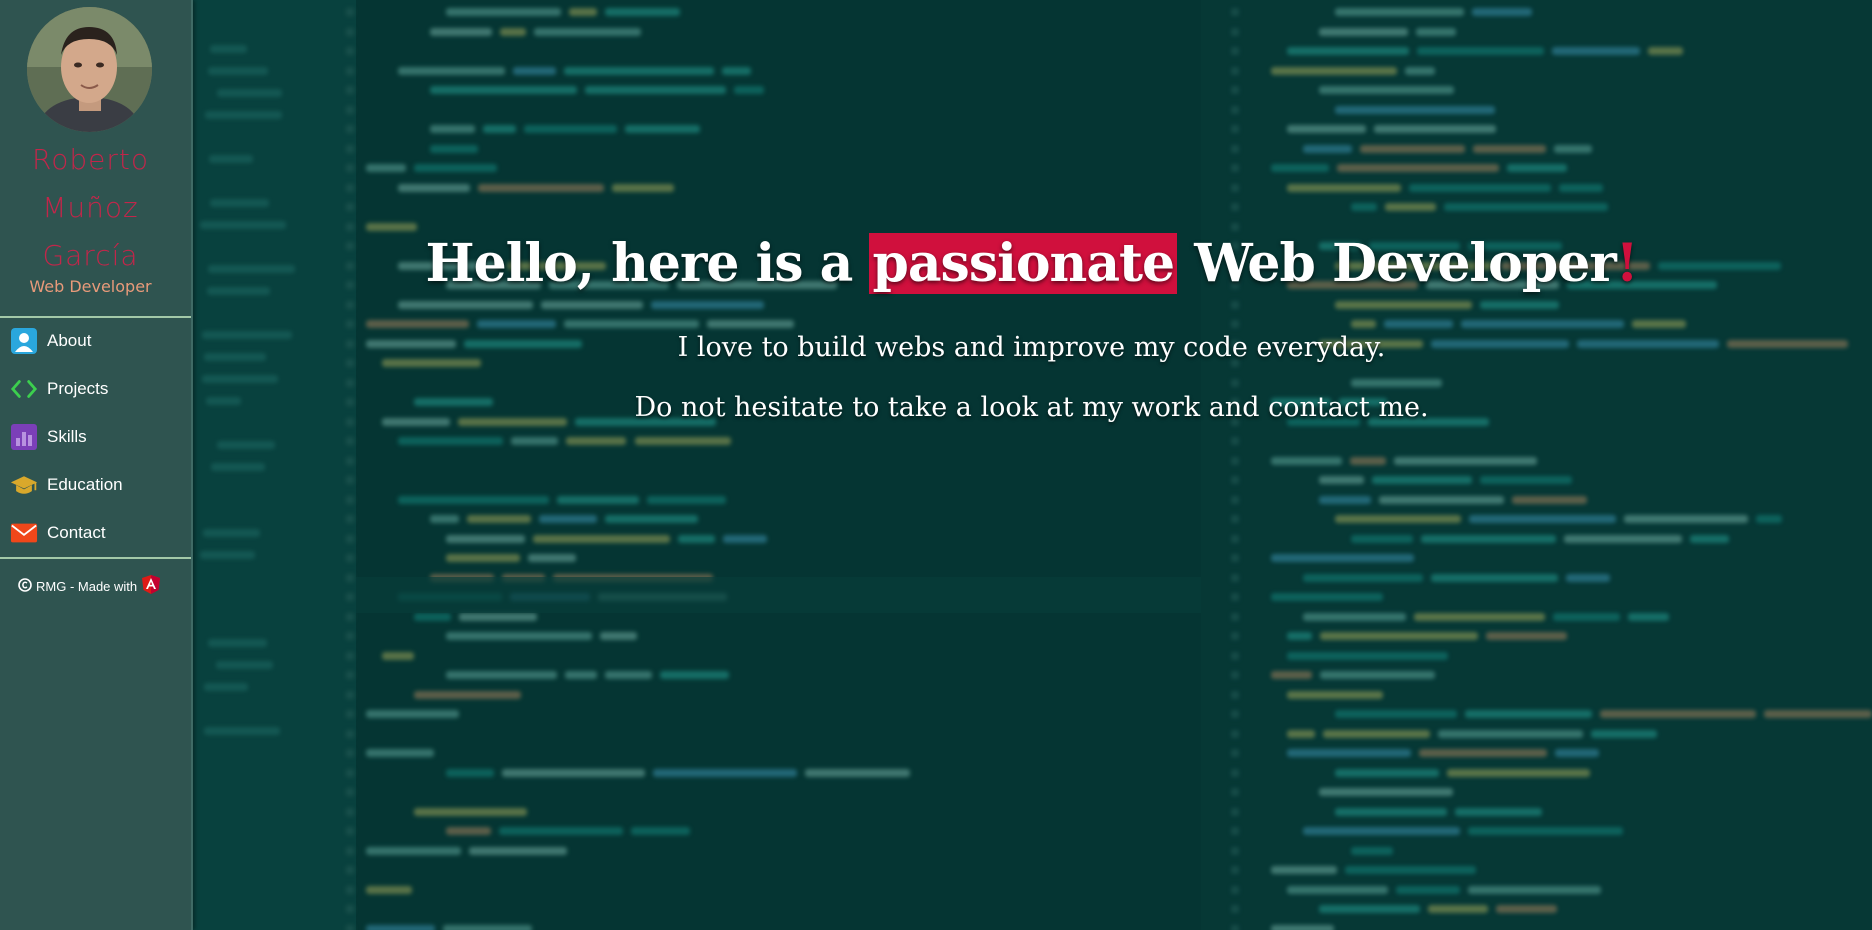 The width and height of the screenshot is (1872, 930). What do you see at coordinates (25, 586) in the screenshot?
I see `copyright-icon` at bounding box center [25, 586].